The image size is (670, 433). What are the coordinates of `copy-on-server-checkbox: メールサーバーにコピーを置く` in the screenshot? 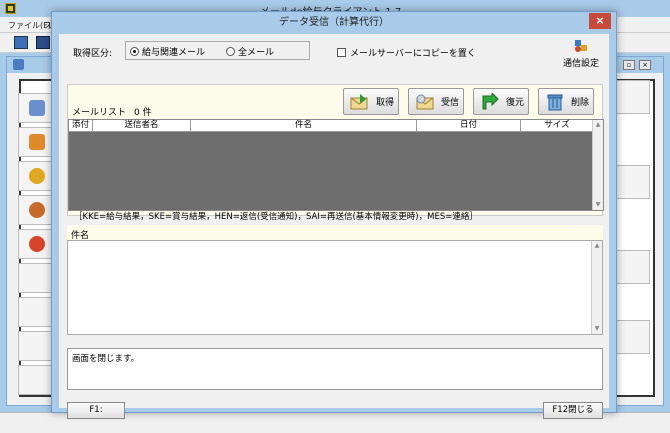 It's located at (406, 52).